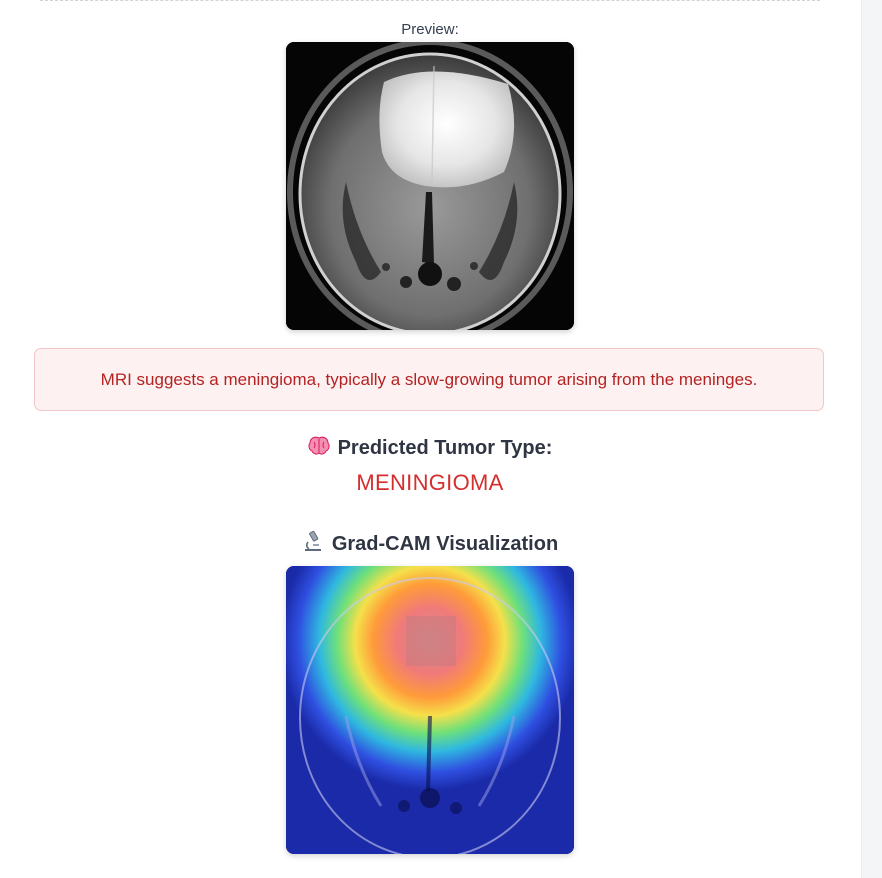 Image resolution: width=882 pixels, height=878 pixels. What do you see at coordinates (313, 544) in the screenshot?
I see `microscope-icon` at bounding box center [313, 544].